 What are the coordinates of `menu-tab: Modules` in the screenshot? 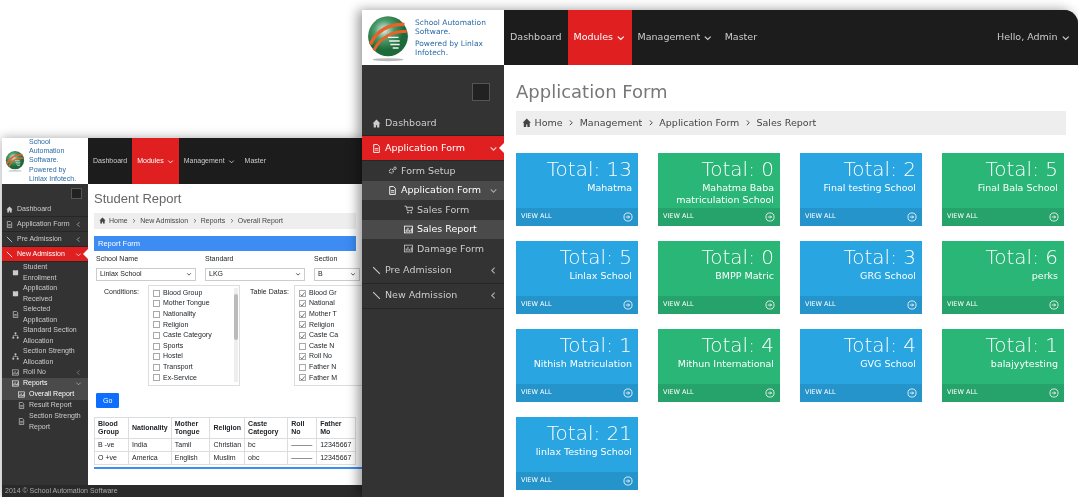 It's located at (599, 37).